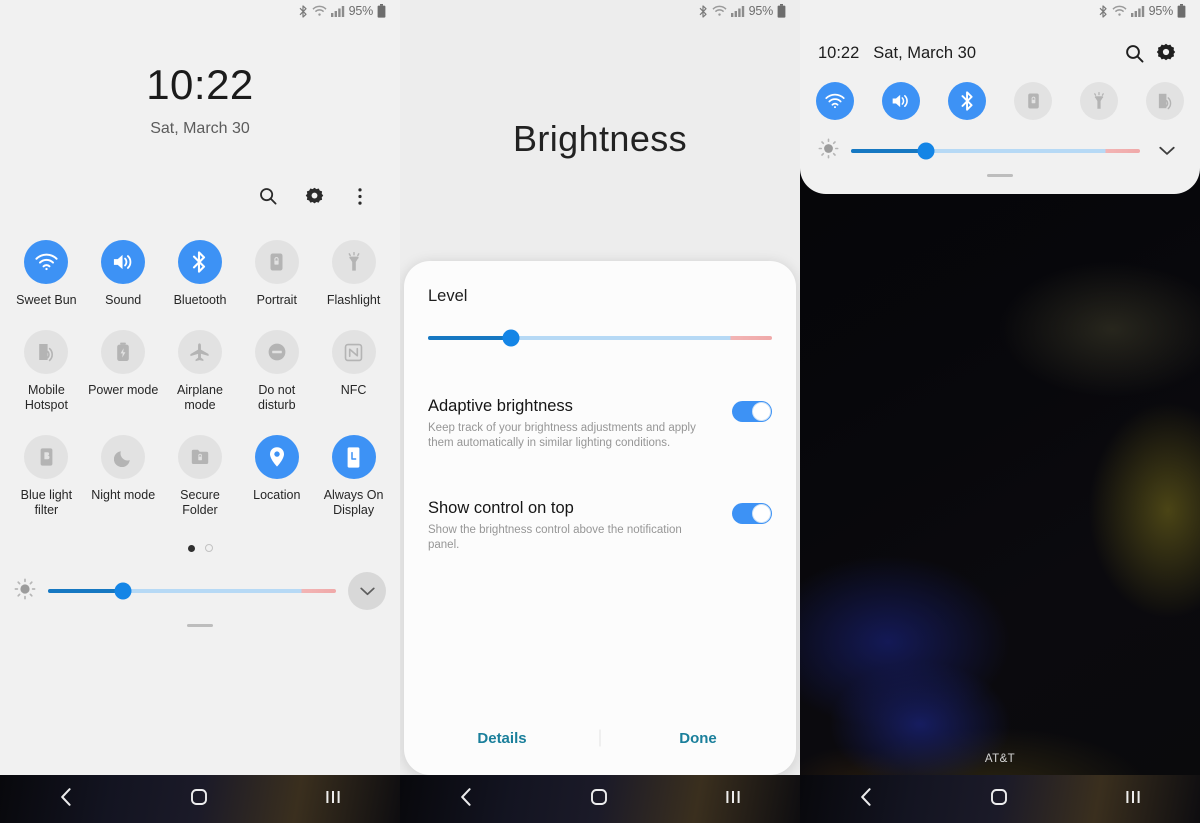 The width and height of the screenshot is (1200, 823). I want to click on slider-fill, so click(469, 338).